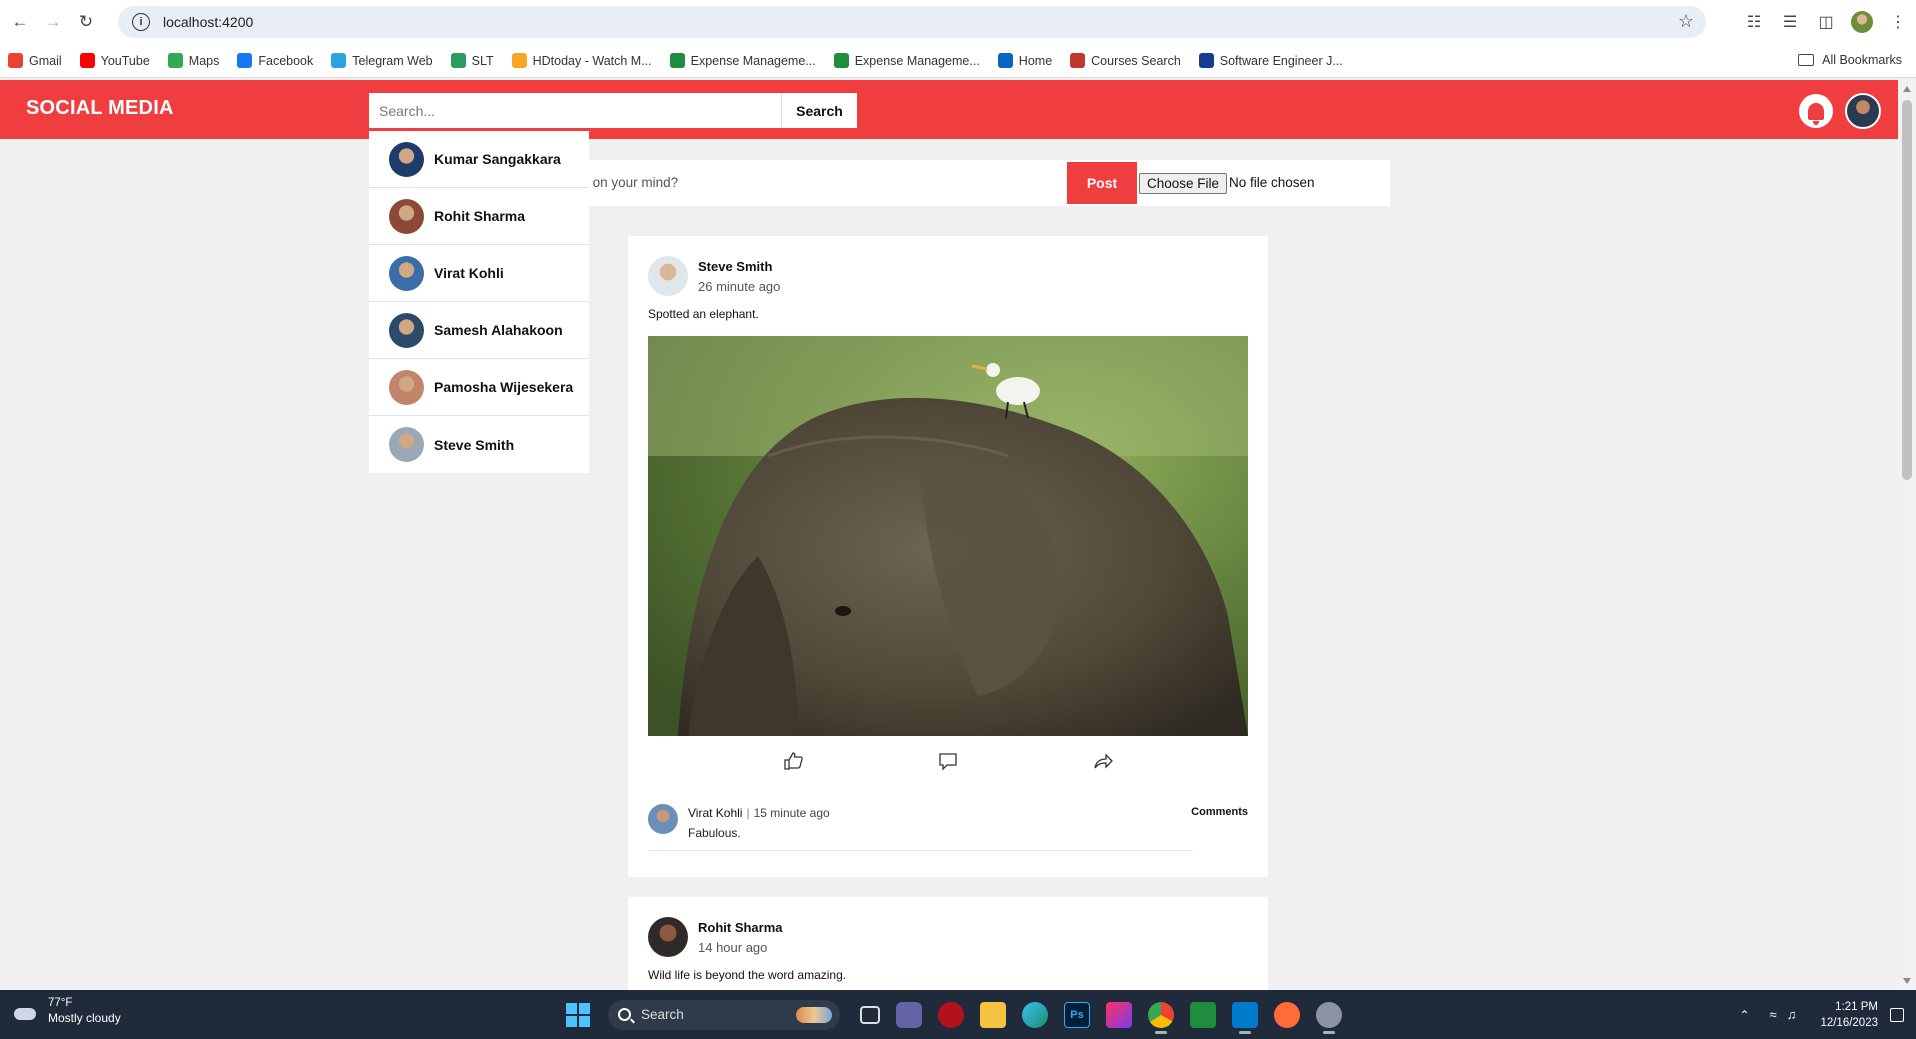  What do you see at coordinates (100, 108) in the screenshot?
I see `app-logo: SOCIAL MEDIA` at bounding box center [100, 108].